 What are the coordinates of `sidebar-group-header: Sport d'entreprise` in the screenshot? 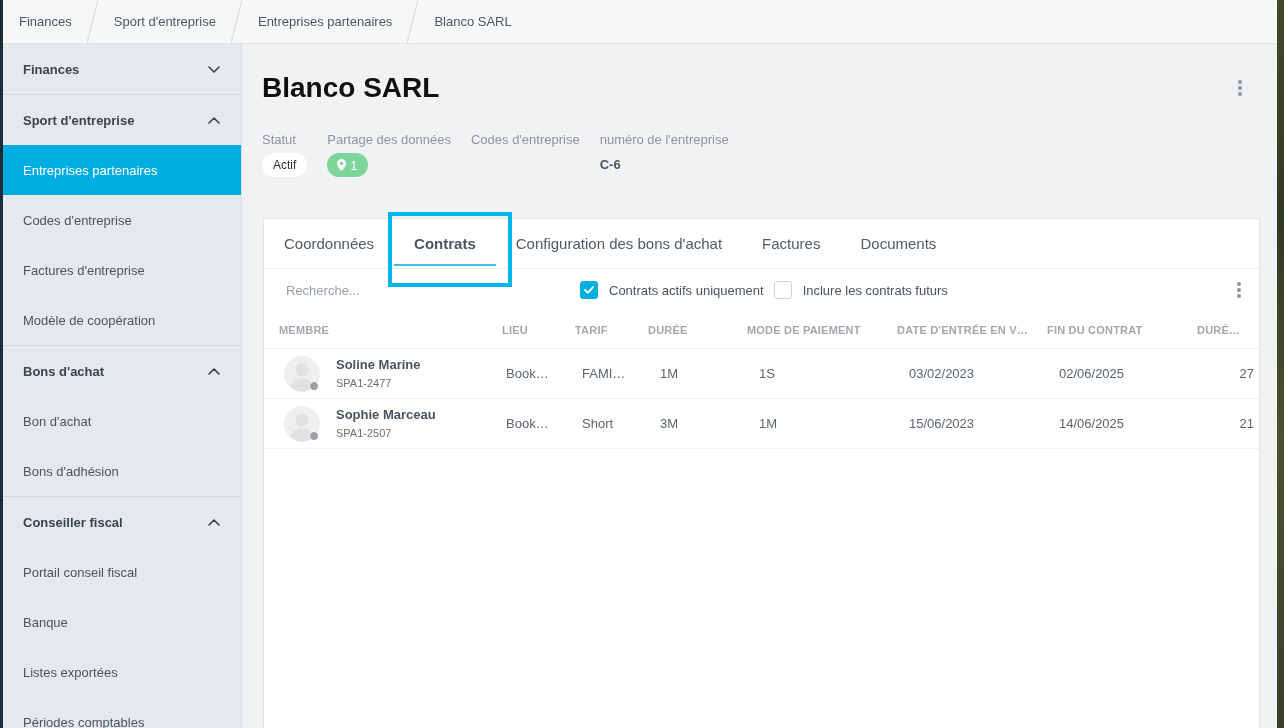 It's located at (122, 120).